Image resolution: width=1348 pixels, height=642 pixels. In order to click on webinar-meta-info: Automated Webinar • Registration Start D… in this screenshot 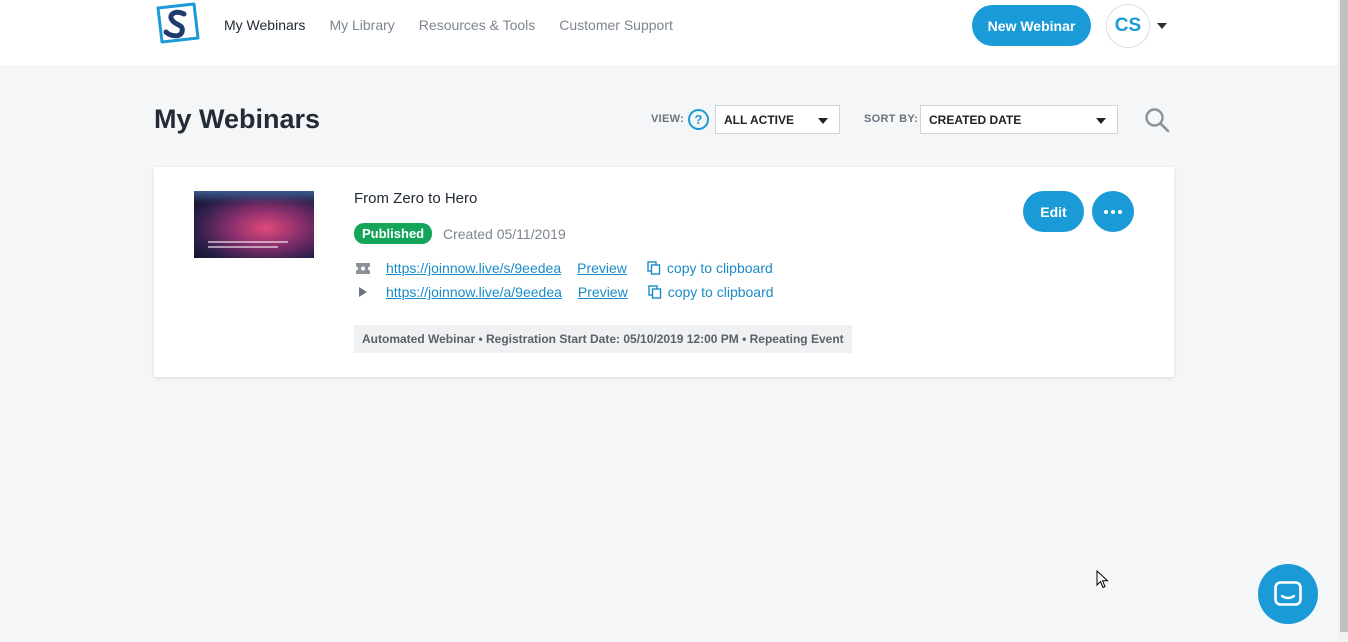, I will do `click(603, 339)`.